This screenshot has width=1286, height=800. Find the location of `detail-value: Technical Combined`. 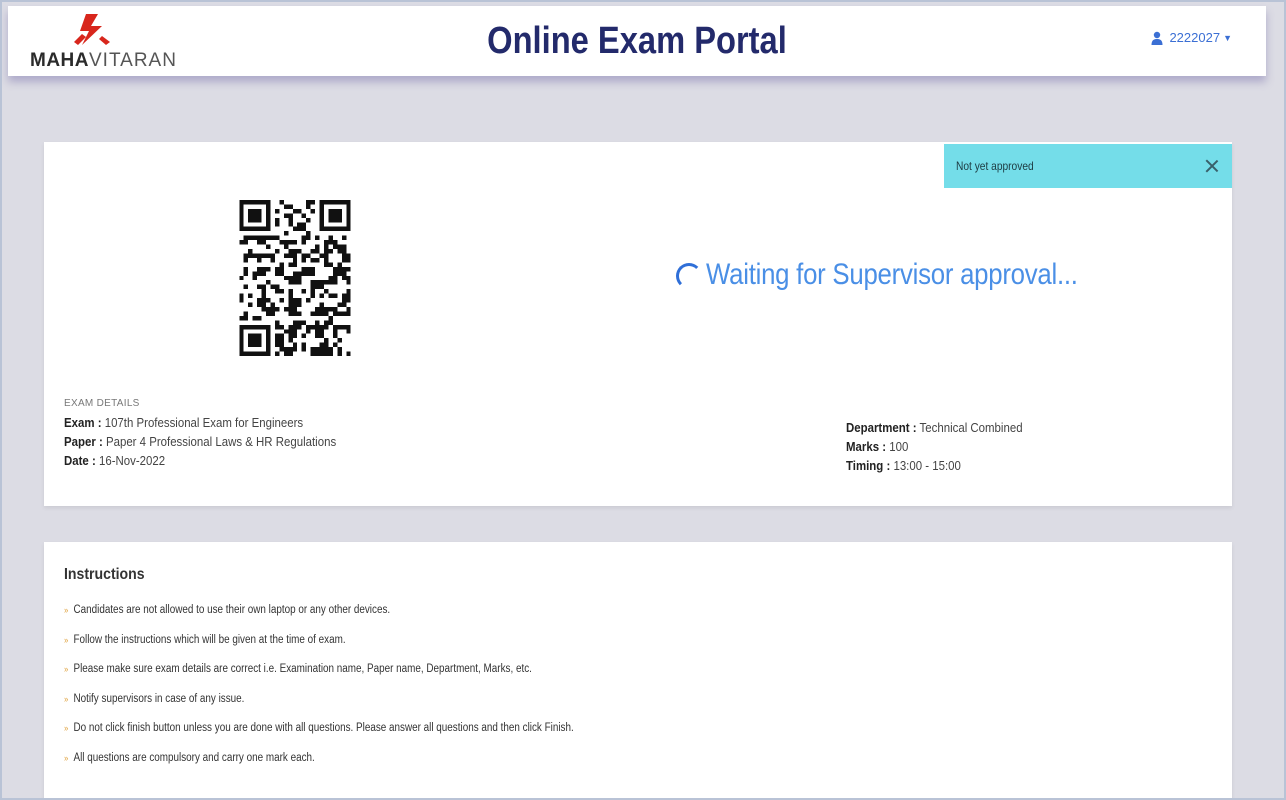

detail-value: Technical Combined is located at coordinates (969, 427).